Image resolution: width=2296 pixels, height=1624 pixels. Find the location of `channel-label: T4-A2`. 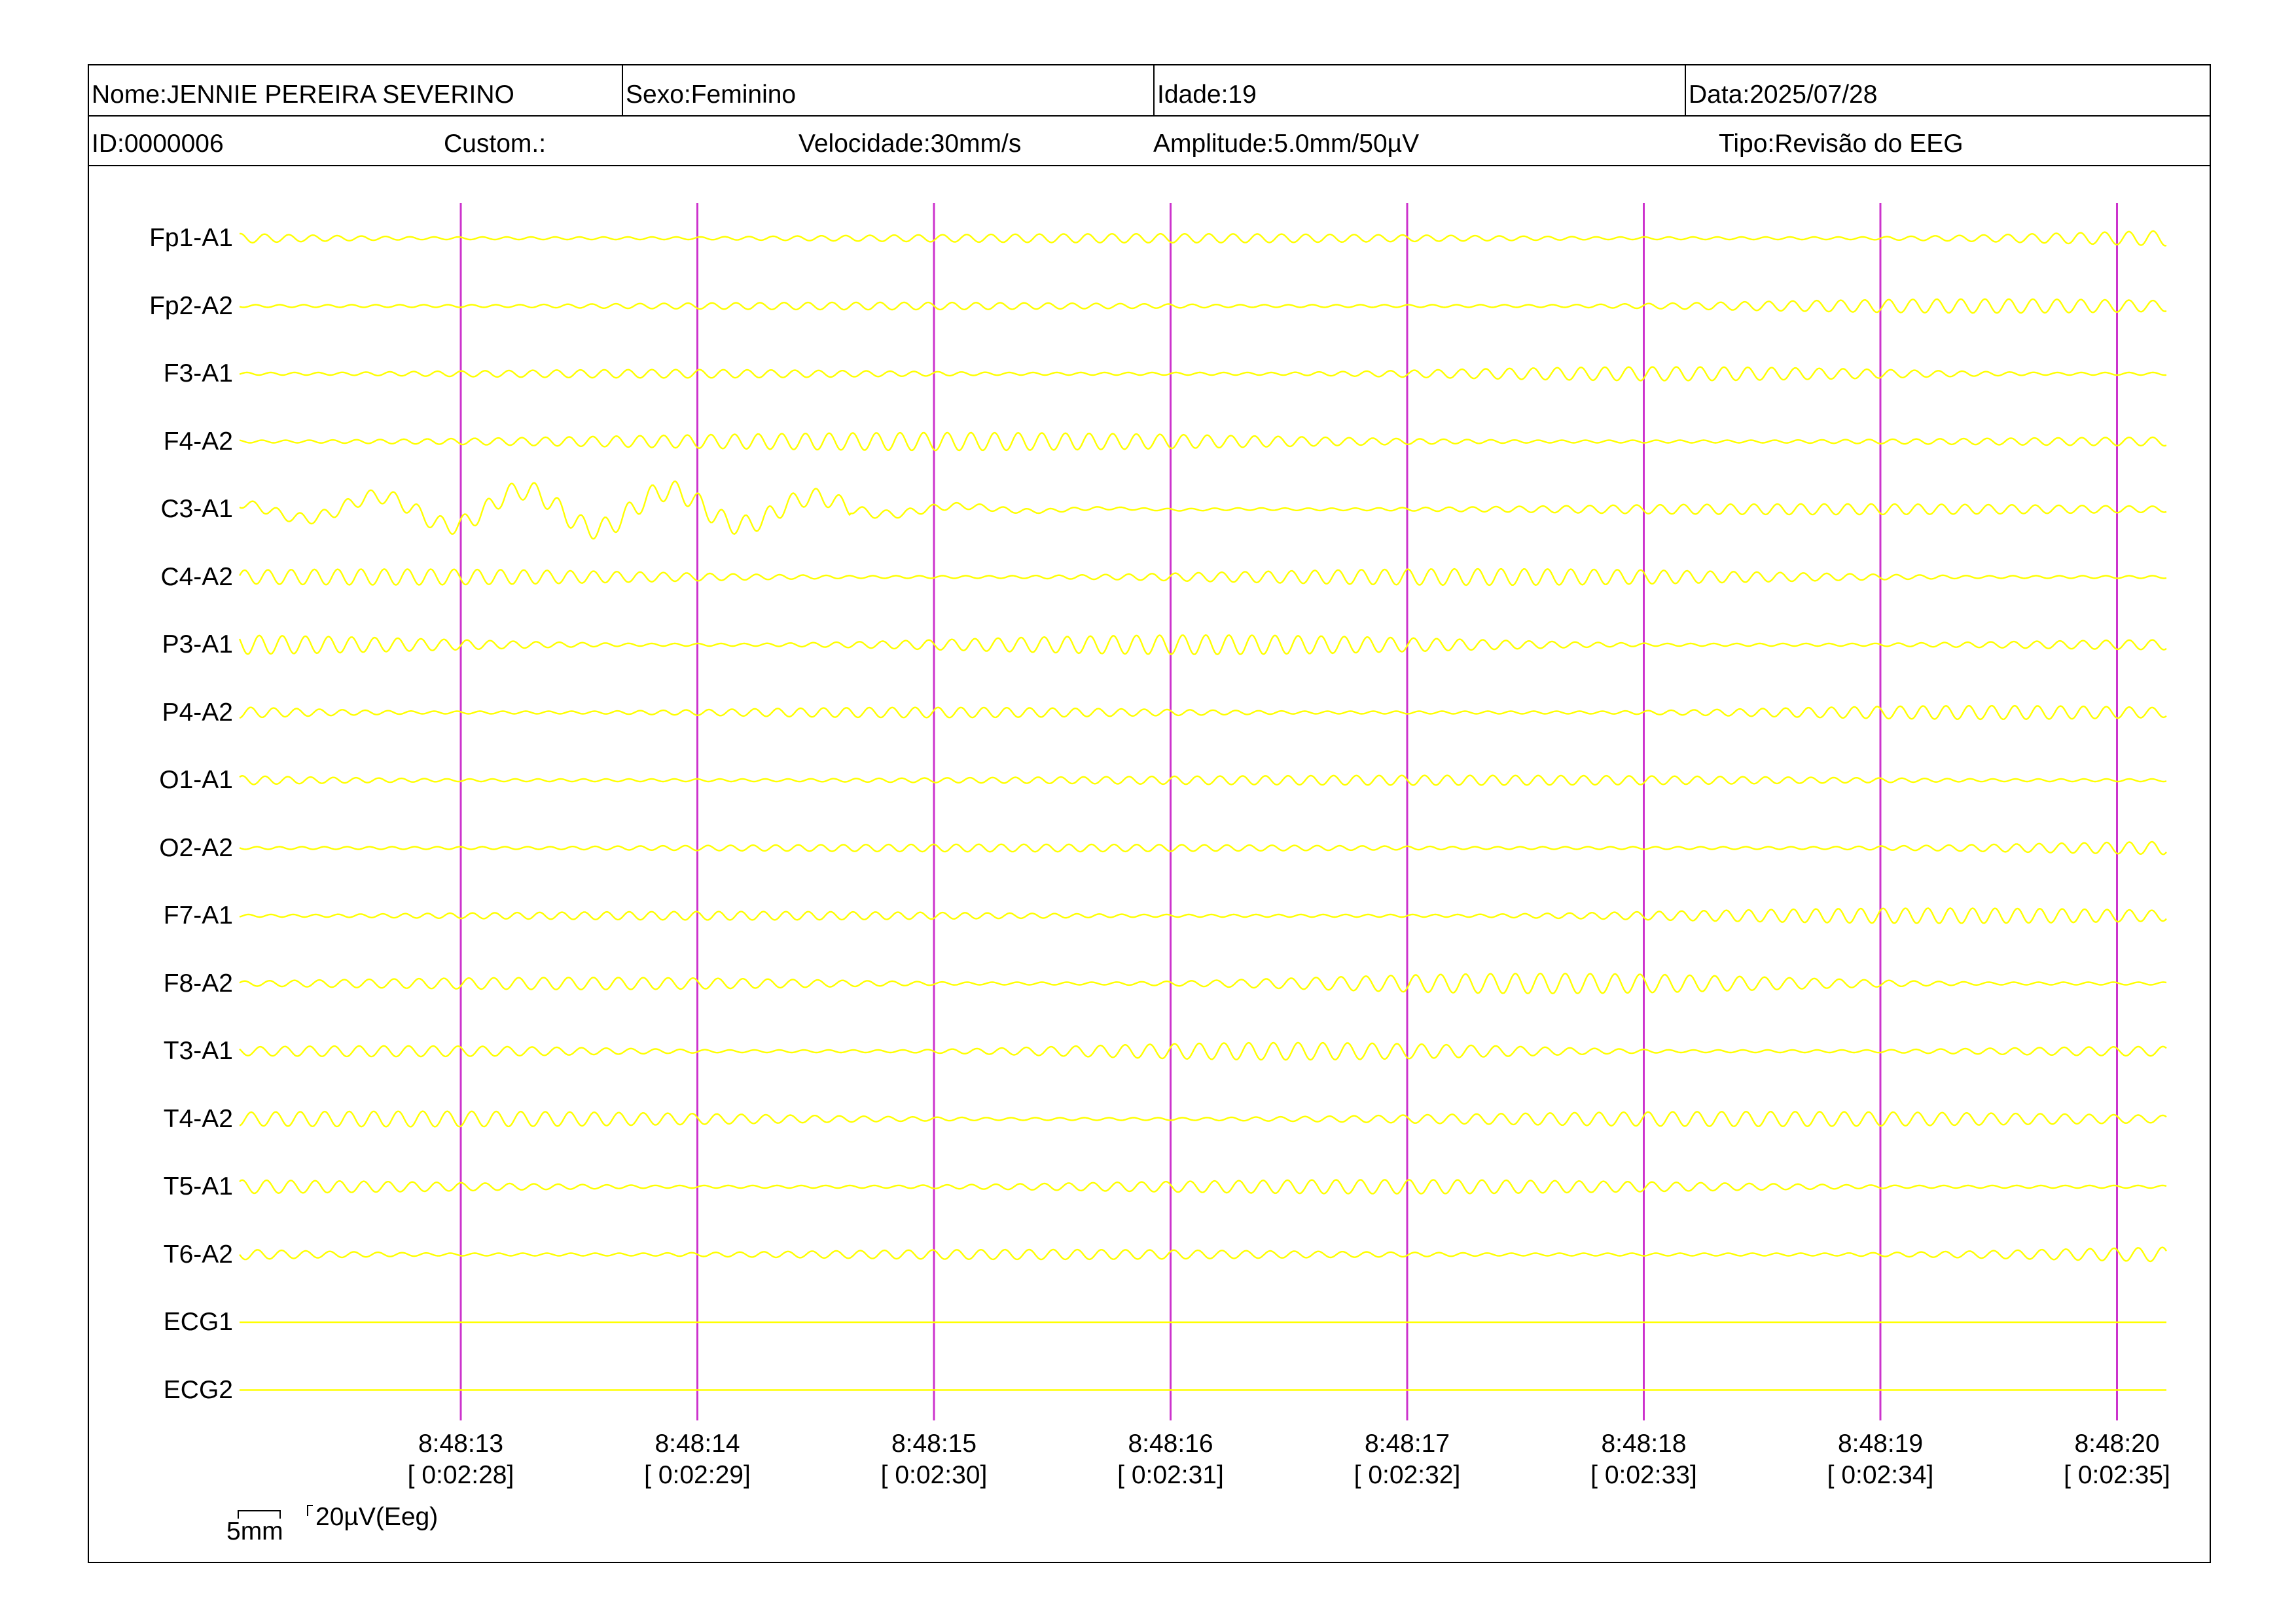

channel-label: T4-A2 is located at coordinates (198, 1118).